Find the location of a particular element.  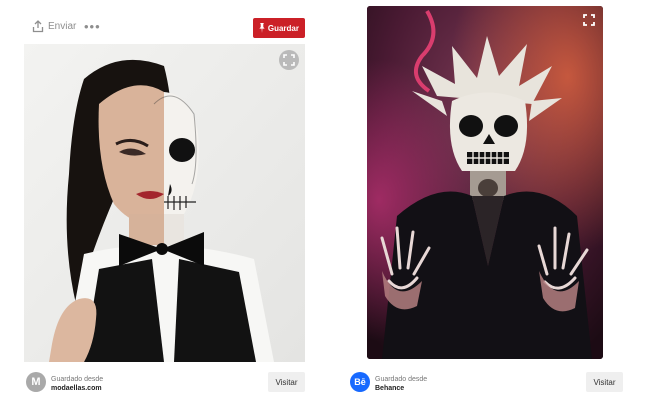

save-button: Guardar is located at coordinates (278, 28).